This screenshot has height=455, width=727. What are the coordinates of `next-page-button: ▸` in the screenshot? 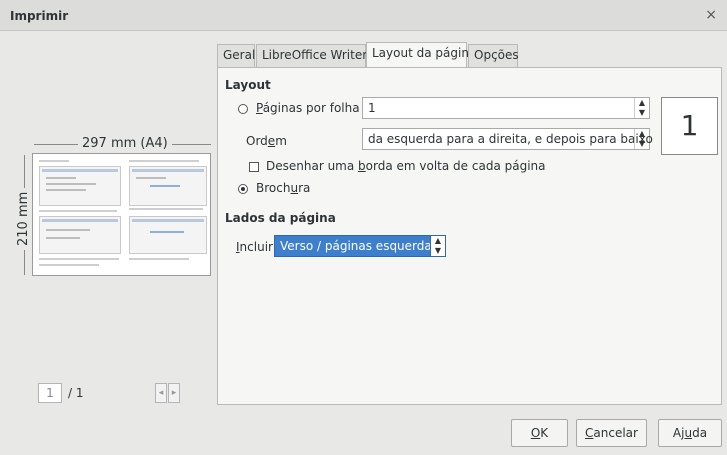 It's located at (174, 393).